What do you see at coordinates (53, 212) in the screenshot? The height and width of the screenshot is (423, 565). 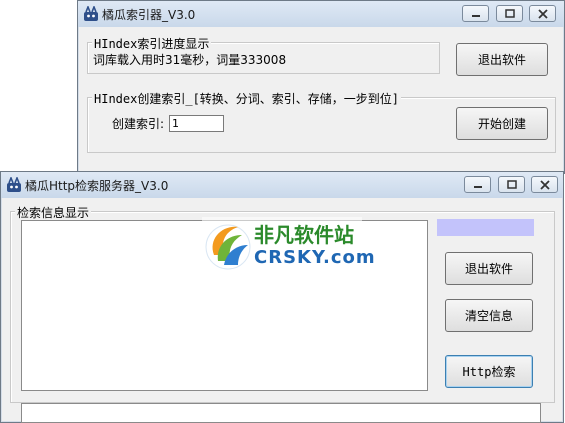 I see `search-info-group-legend: 检索信息显示` at bounding box center [53, 212].